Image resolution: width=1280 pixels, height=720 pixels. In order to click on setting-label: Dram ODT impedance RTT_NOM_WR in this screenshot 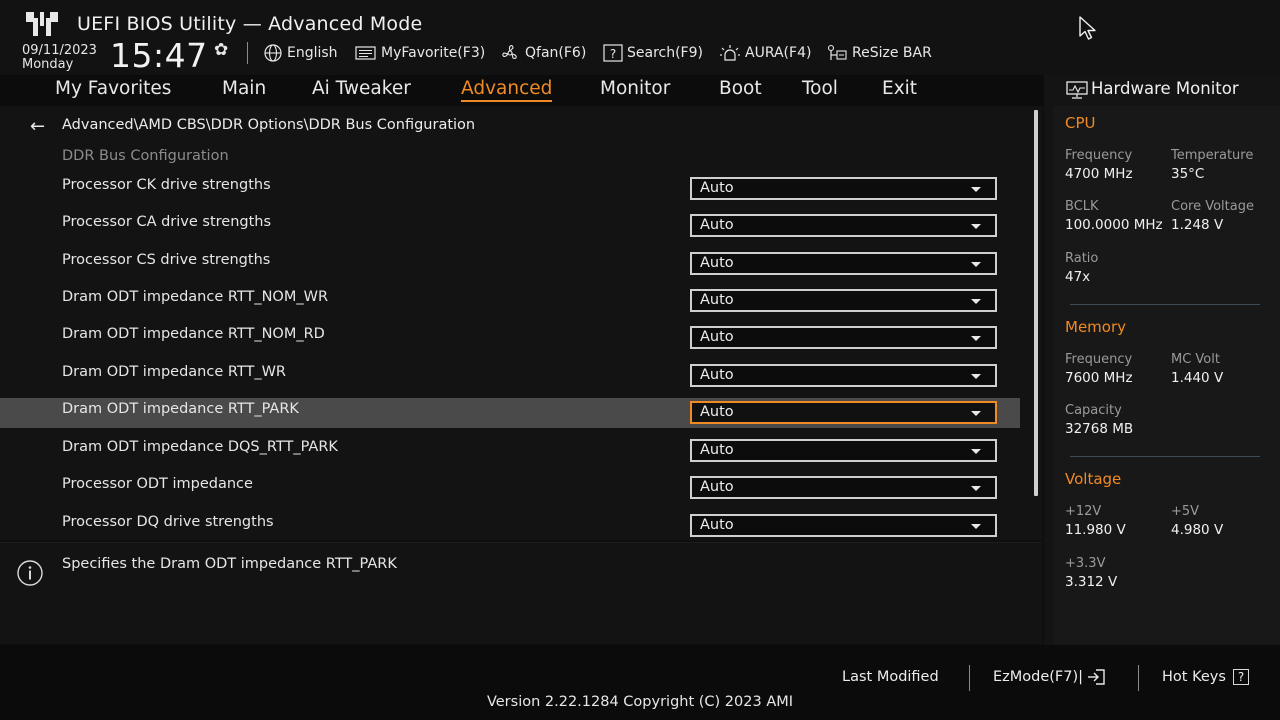, I will do `click(195, 297)`.